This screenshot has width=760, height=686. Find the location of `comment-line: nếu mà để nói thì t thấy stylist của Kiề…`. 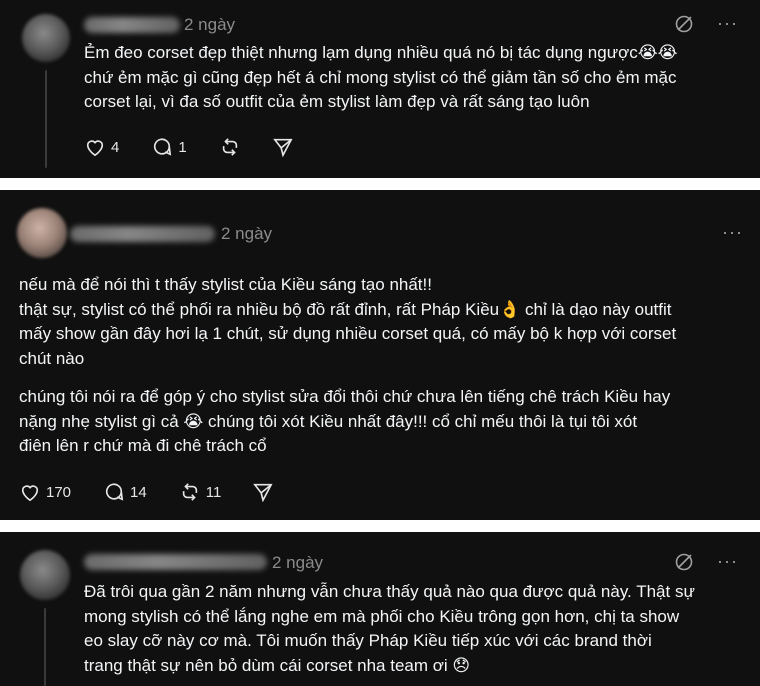

comment-line: nếu mà để nói thì t thấy stylist của Kiề… is located at coordinates (225, 284).